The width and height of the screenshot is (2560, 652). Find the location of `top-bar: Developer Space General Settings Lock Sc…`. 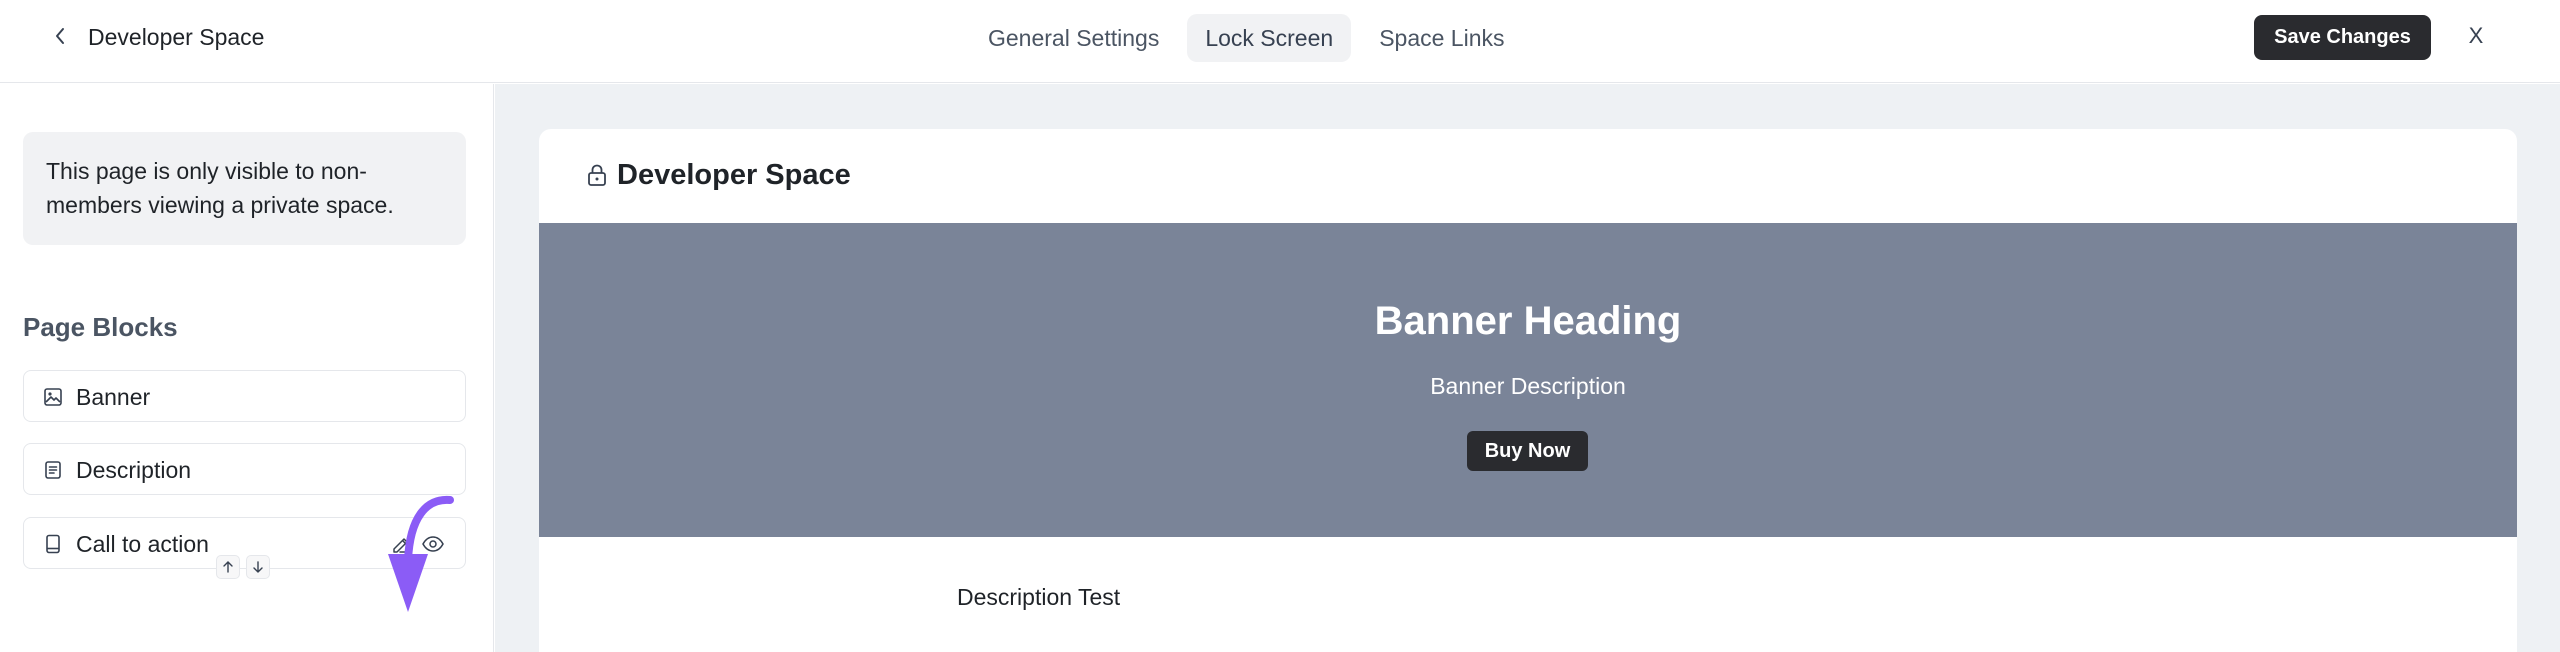

top-bar: Developer Space General Settings Lock Sc… is located at coordinates (1280, 41).